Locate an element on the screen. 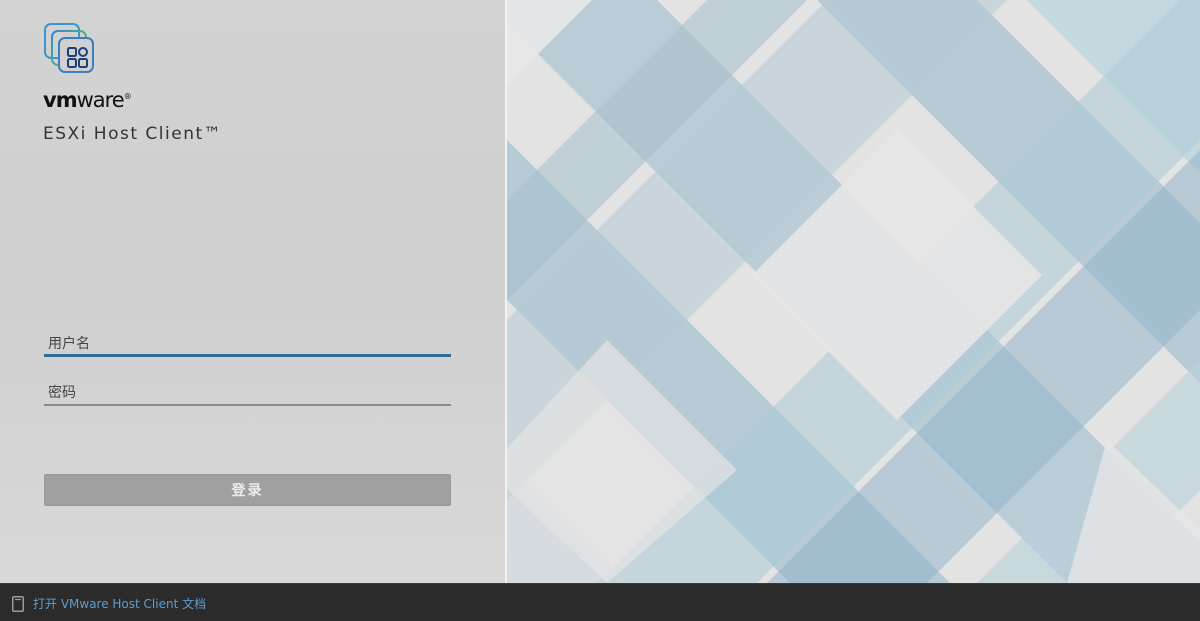  footer-bar: 打开 VMware Host Client 文档 is located at coordinates (600, 602).